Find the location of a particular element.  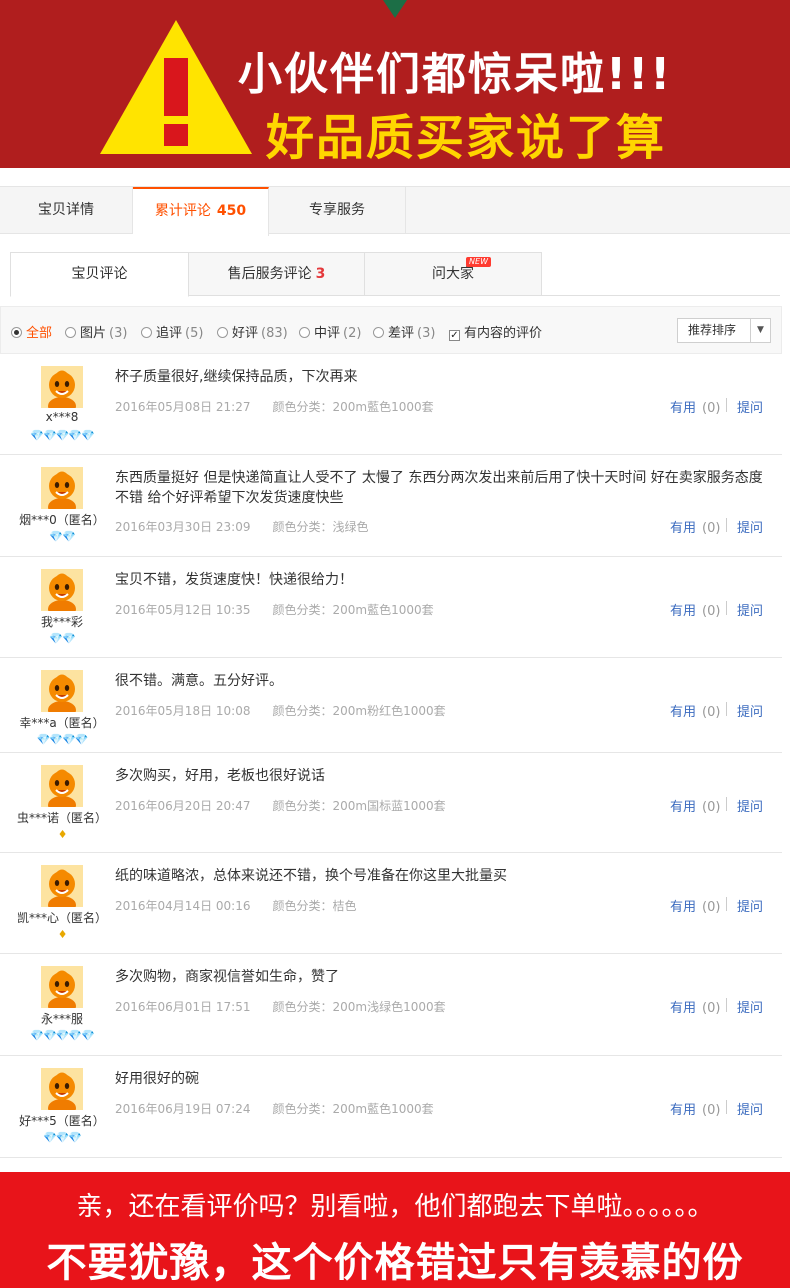

review-meta: 2016年04月14日 00:16 颜色分类：桔色 is located at coordinates (236, 905).